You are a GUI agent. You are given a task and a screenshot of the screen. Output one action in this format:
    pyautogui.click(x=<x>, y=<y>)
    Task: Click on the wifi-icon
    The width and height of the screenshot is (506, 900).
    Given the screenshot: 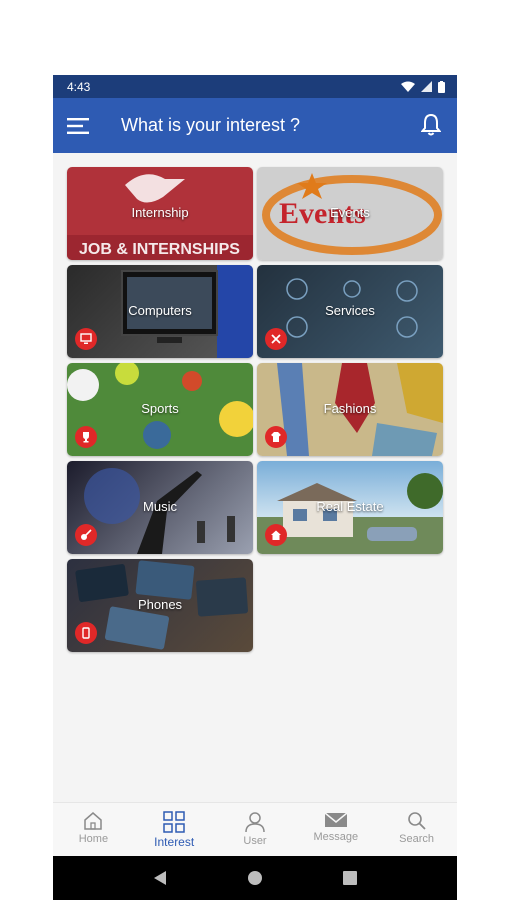 What is the action you would take?
    pyautogui.click(x=408, y=86)
    